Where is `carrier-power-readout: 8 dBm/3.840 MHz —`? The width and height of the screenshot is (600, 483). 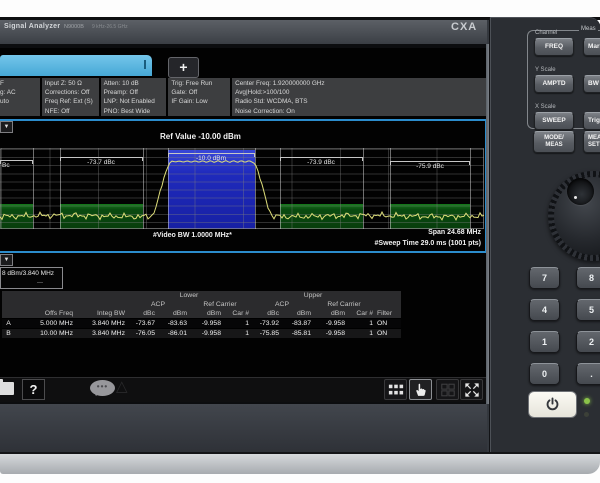 carrier-power-readout: 8 dBm/3.840 MHz — is located at coordinates (31, 278).